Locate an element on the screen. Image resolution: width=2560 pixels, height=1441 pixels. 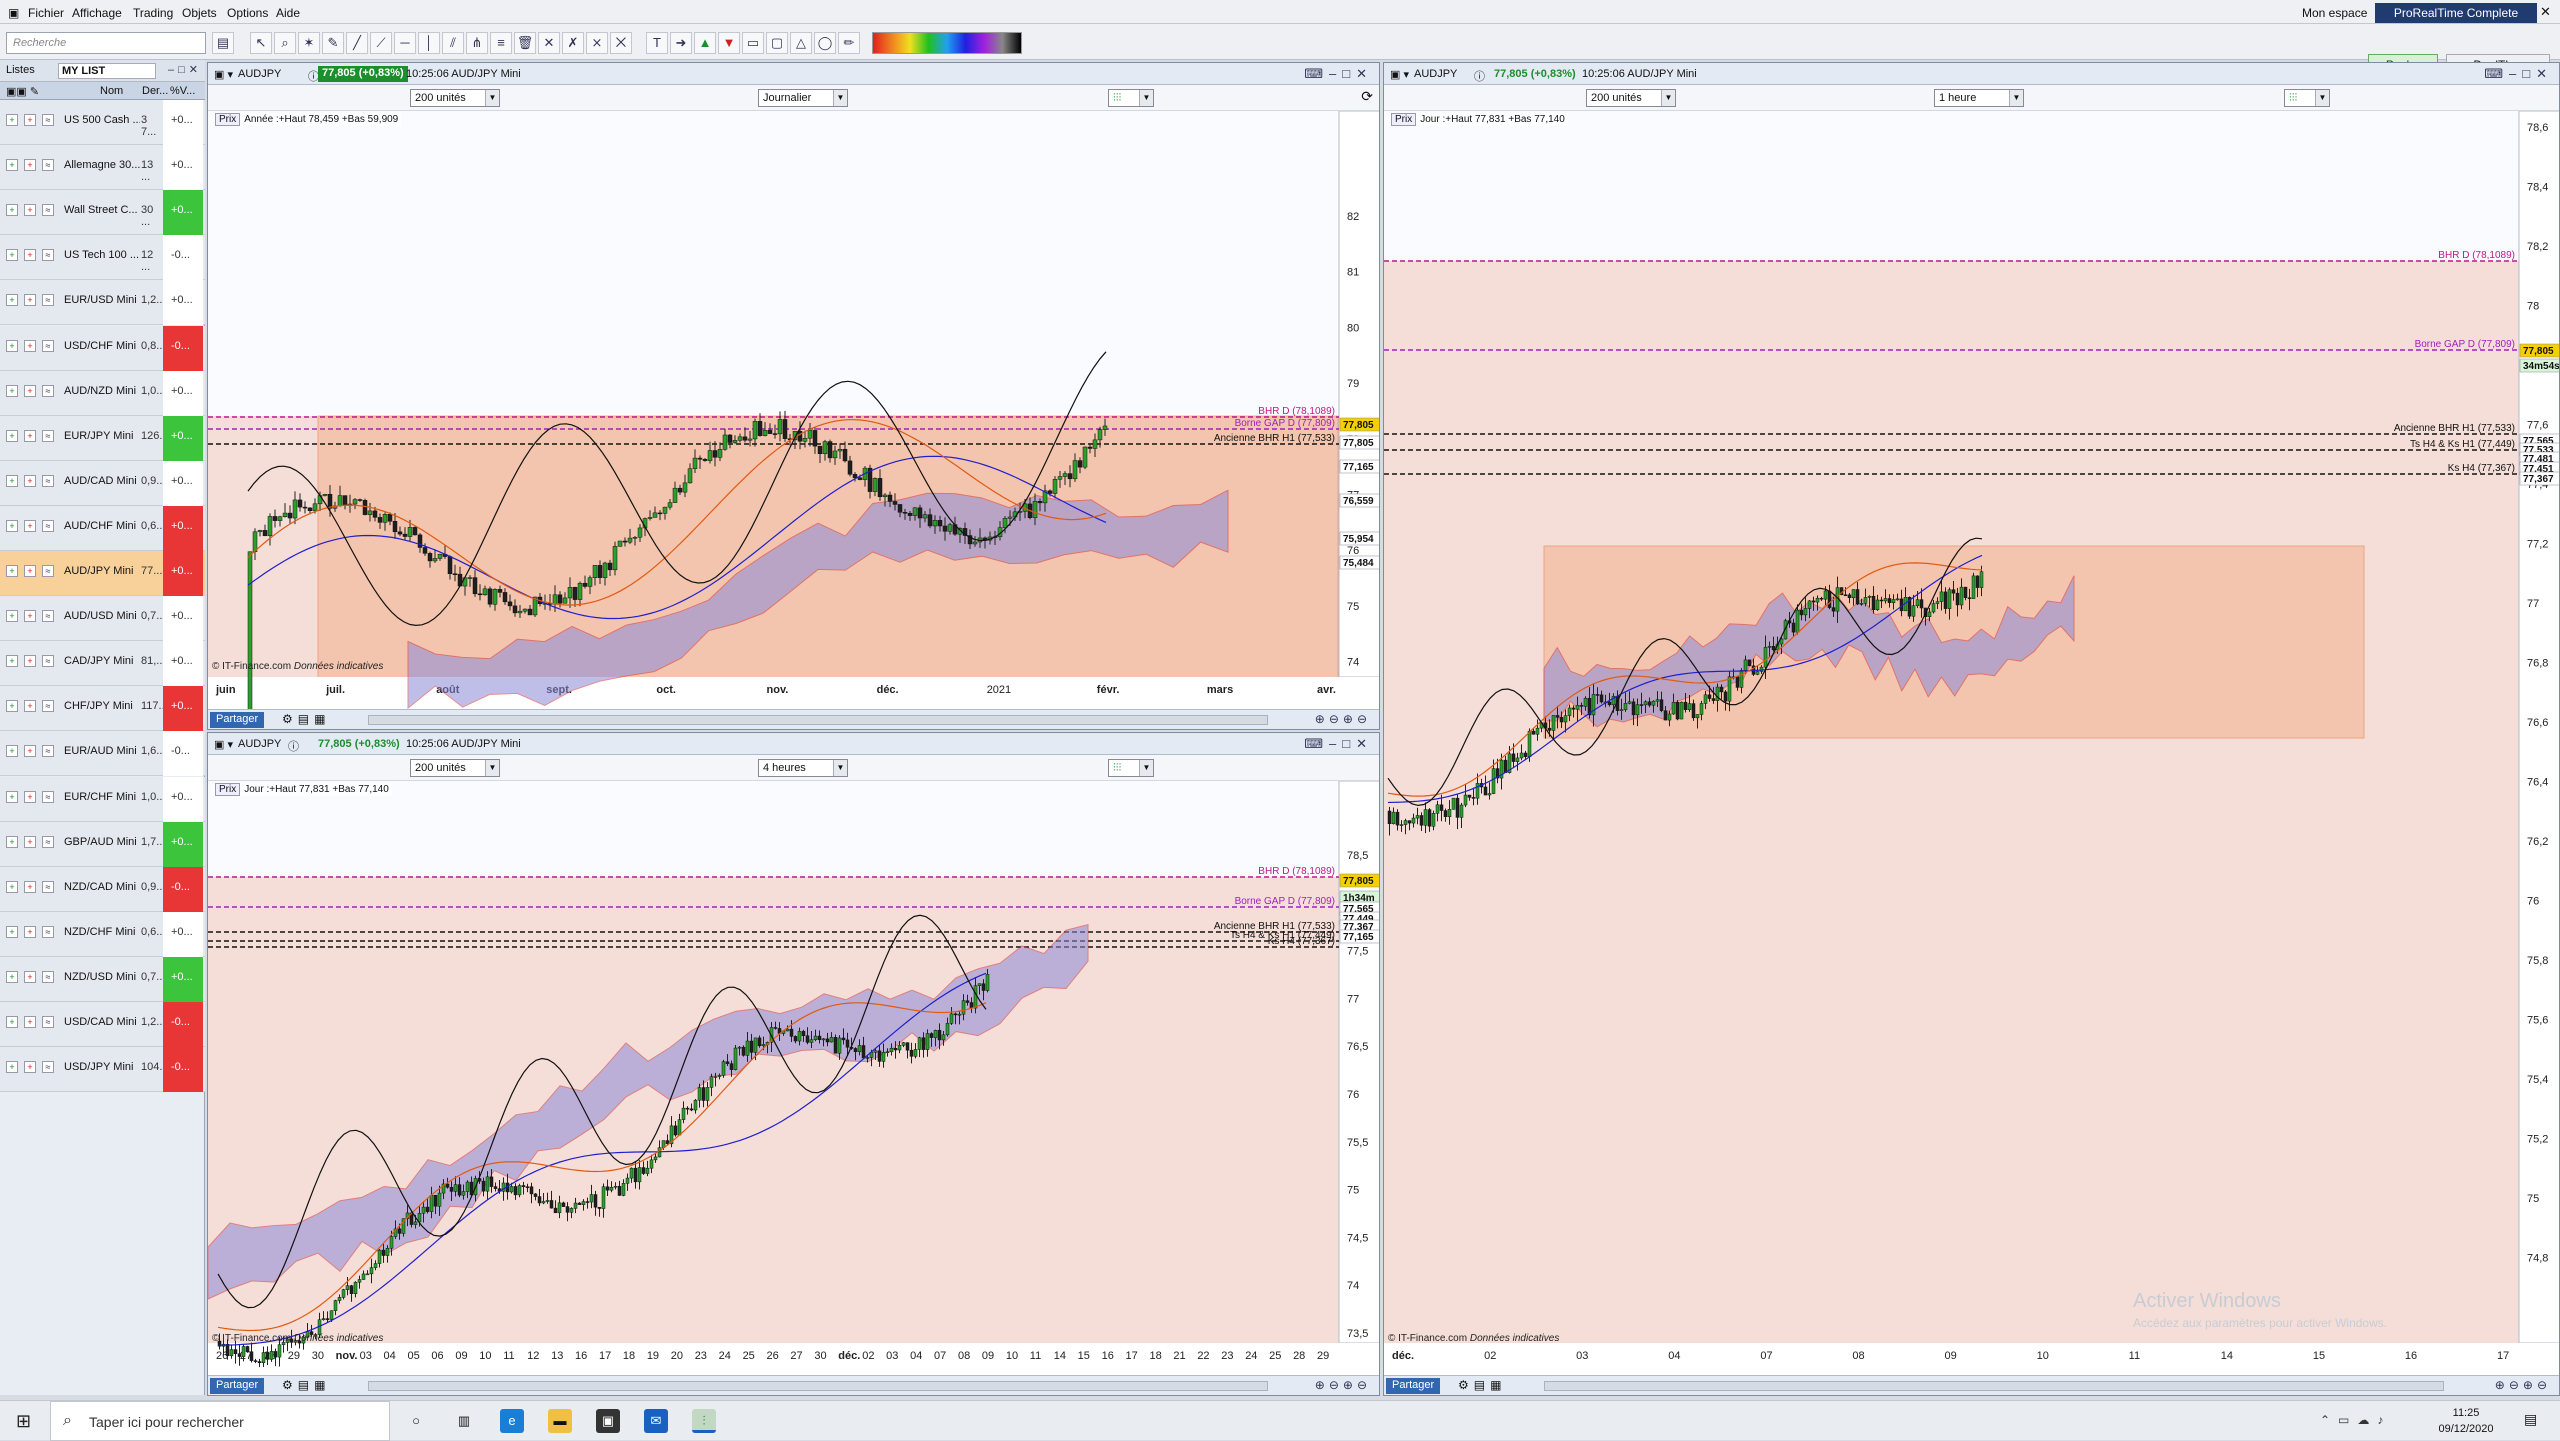
color-palette is located at coordinates (947, 43).